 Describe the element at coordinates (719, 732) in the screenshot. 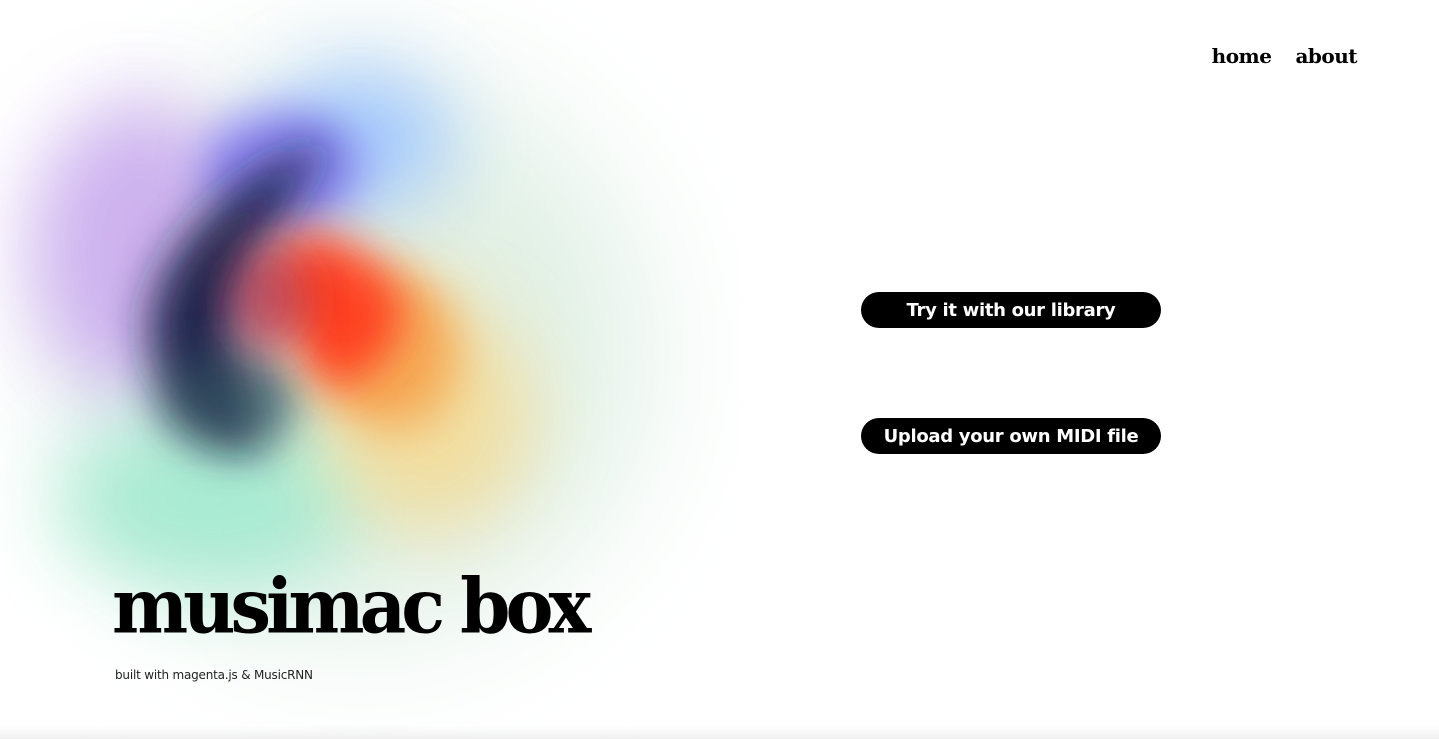

I see `bottom-edge-shadow` at that location.